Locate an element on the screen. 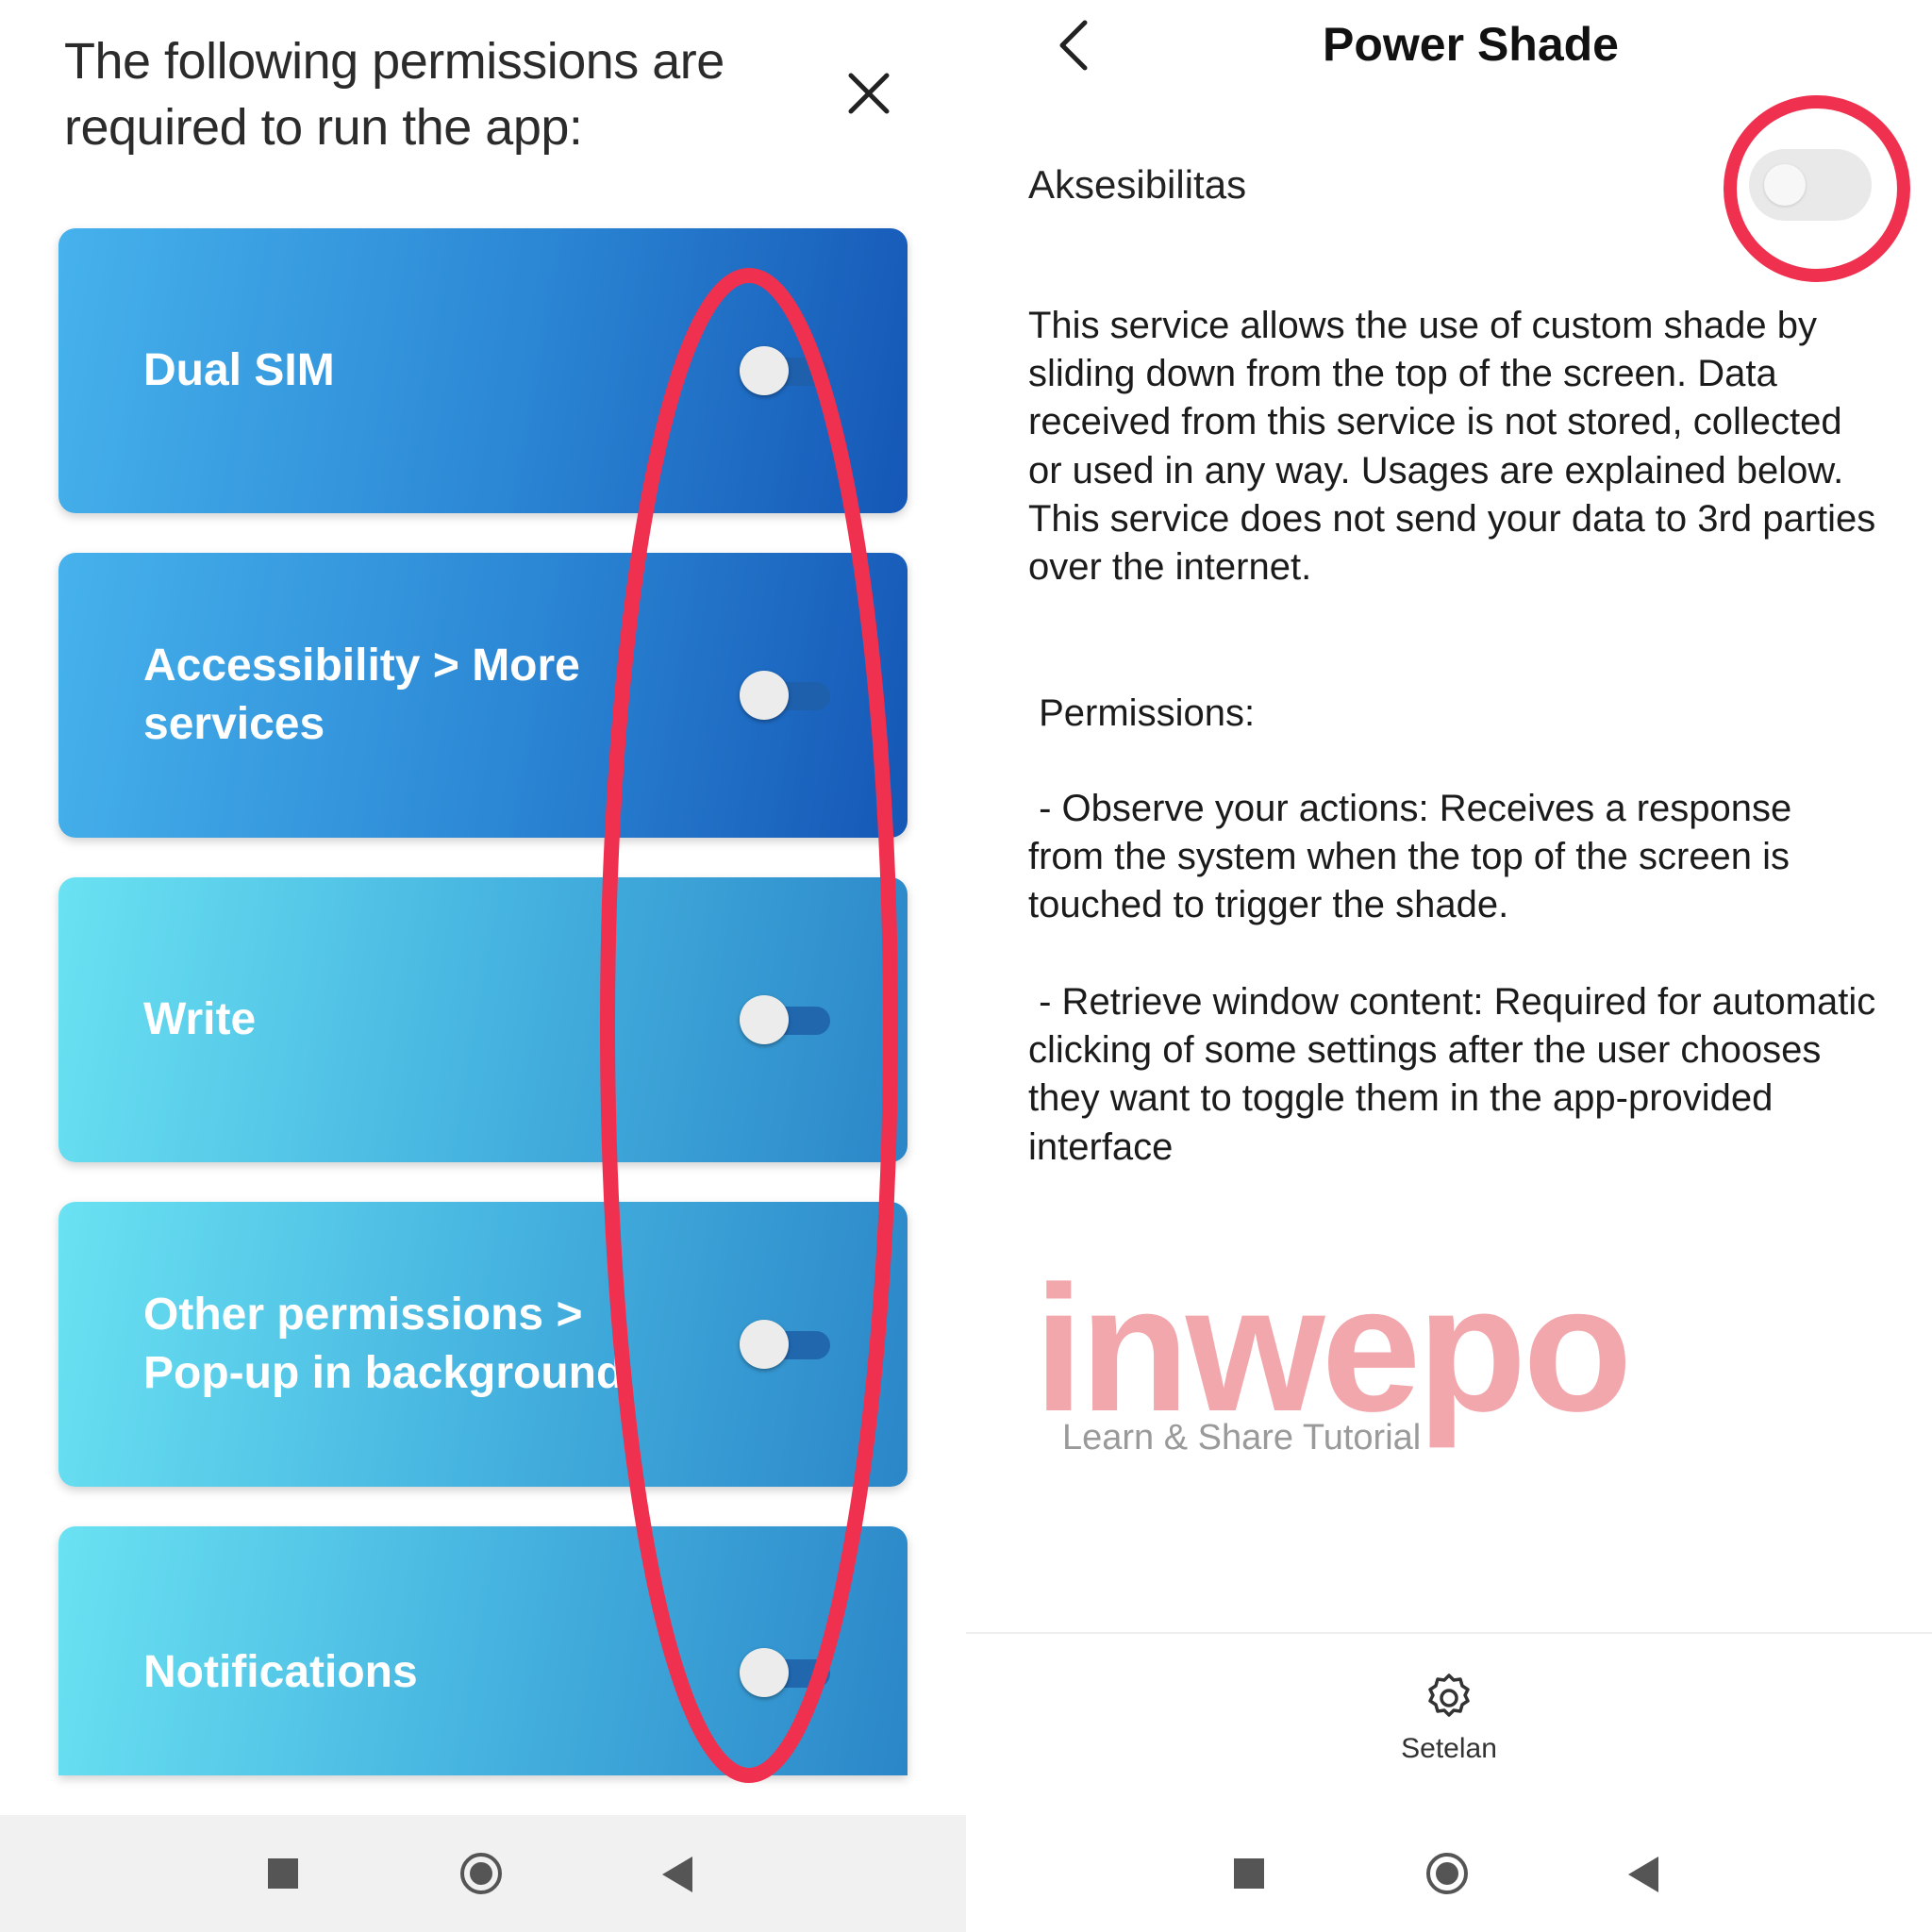  permission-card-notifications: Notifications is located at coordinates (483, 1650).